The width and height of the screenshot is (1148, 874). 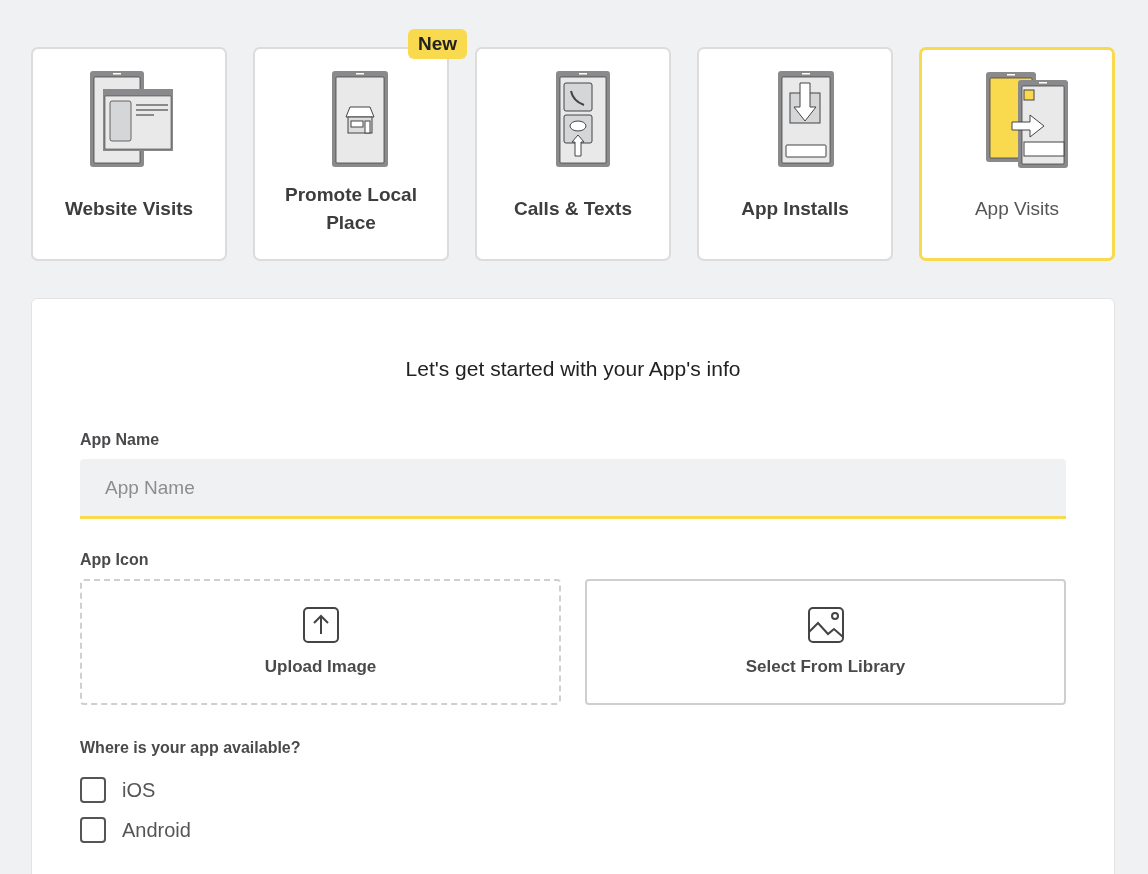 What do you see at coordinates (139, 790) in the screenshot?
I see `checkbox-label: iOS` at bounding box center [139, 790].